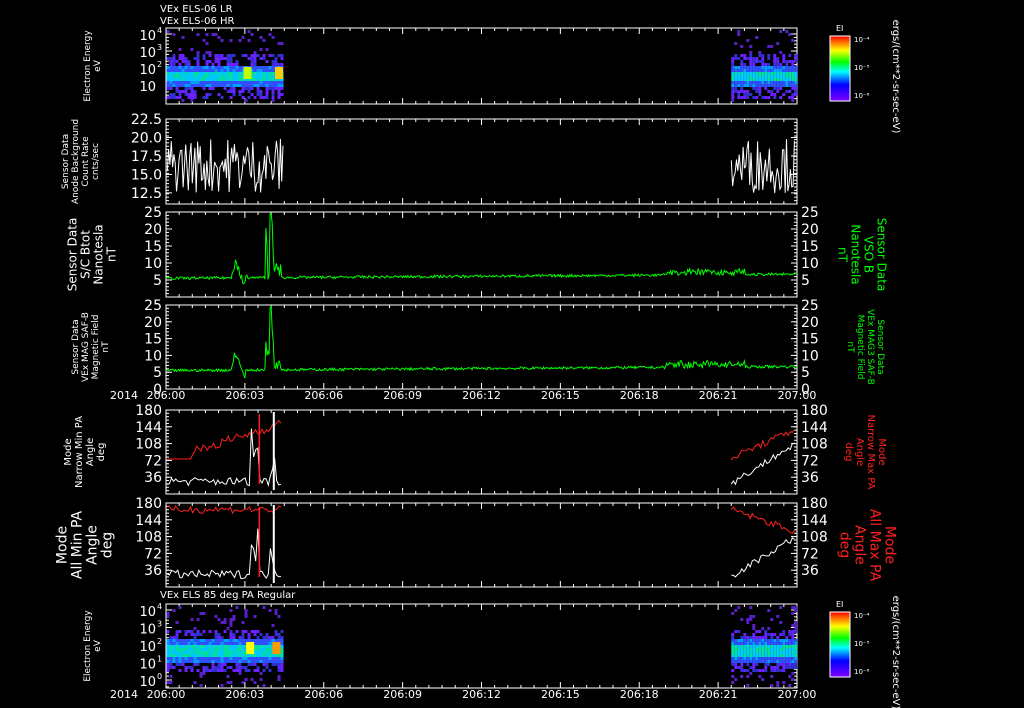 Image resolution: width=1024 pixels, height=708 pixels. Describe the element at coordinates (76, 161) in the screenshot. I see `axis-label-line: Anode Background` at that location.